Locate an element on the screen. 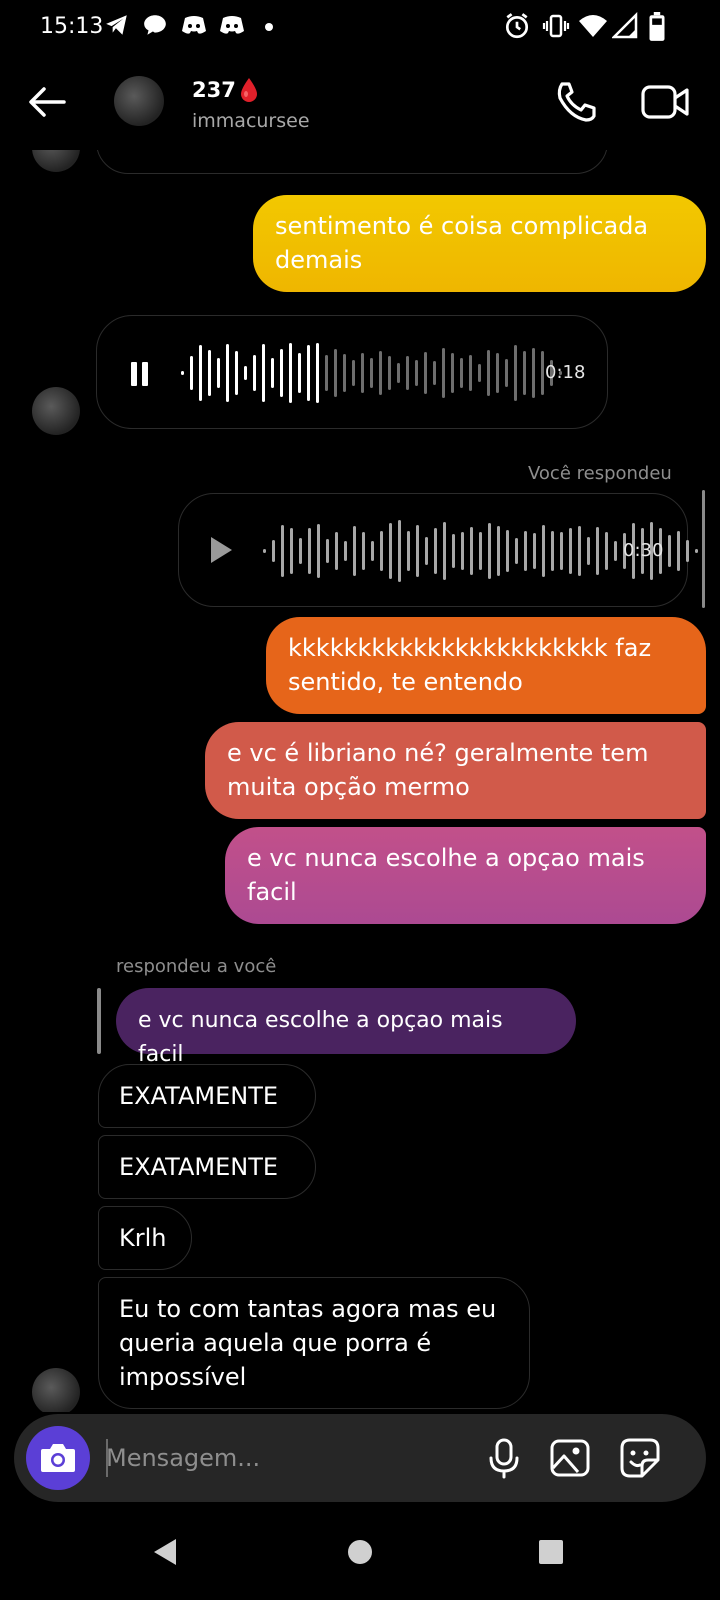 This screenshot has width=720, height=1600. discord-icon is located at coordinates (194, 25).